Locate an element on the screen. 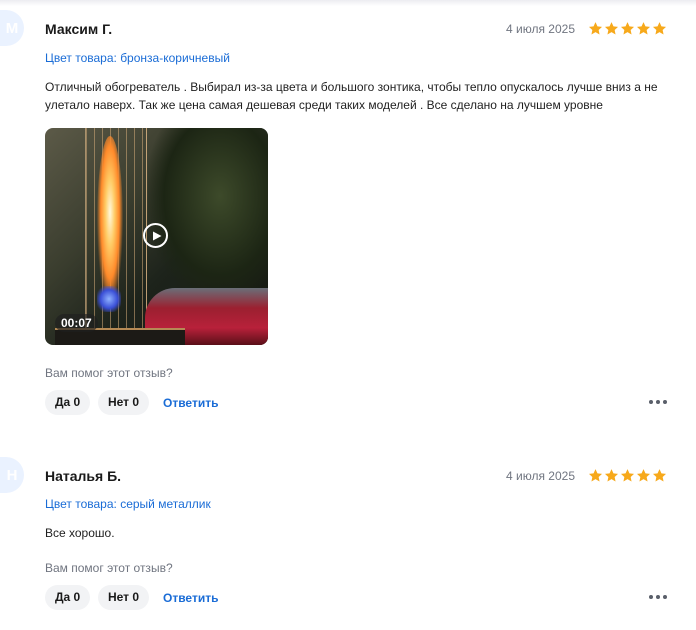  video-frame-trees is located at coordinates (208, 213).